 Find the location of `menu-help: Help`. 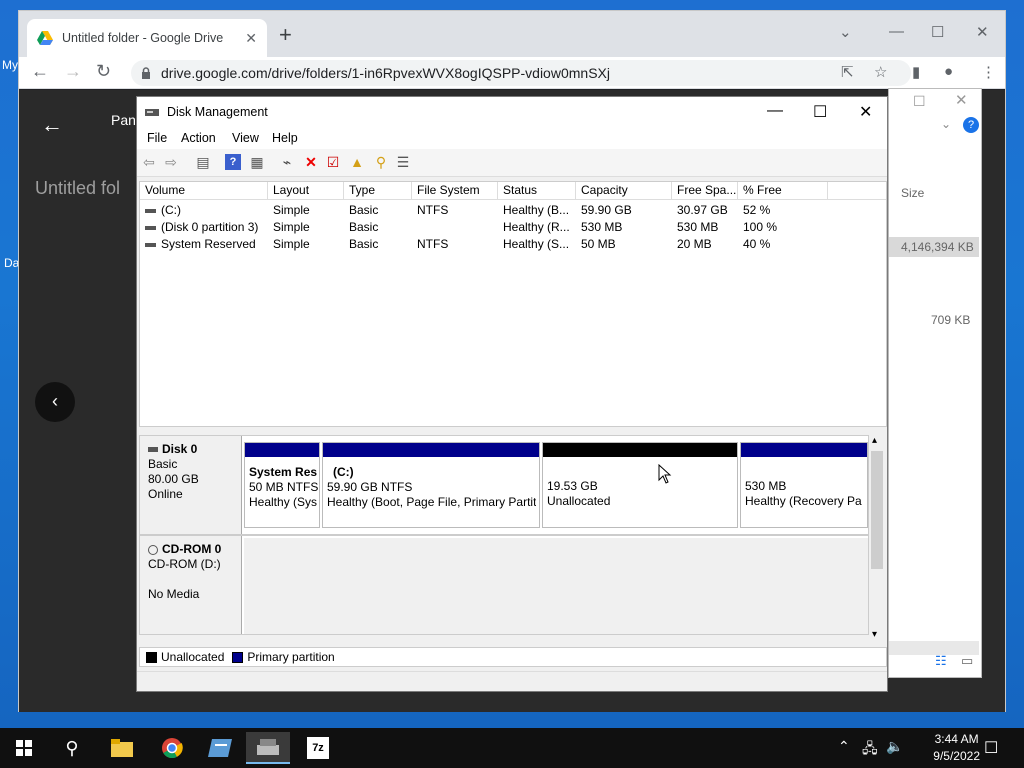

menu-help: Help is located at coordinates (285, 138).